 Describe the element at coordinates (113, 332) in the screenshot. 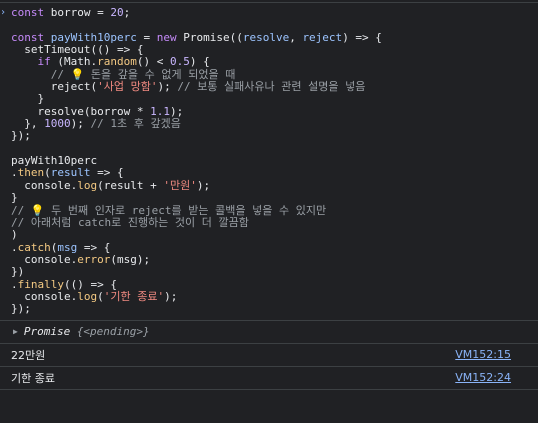

I see `promise-state: {<pending>}` at that location.